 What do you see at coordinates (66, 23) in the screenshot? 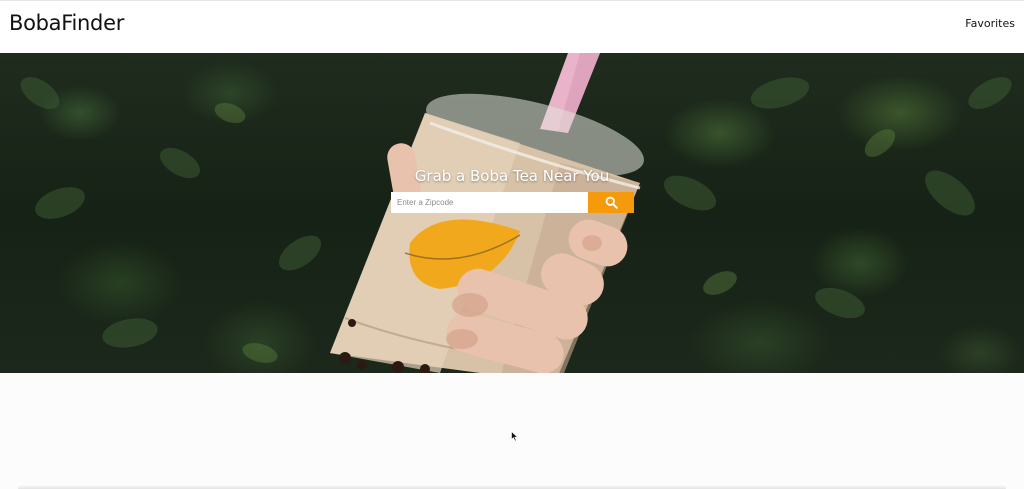
I see `brand-logo: BobaFinder` at bounding box center [66, 23].